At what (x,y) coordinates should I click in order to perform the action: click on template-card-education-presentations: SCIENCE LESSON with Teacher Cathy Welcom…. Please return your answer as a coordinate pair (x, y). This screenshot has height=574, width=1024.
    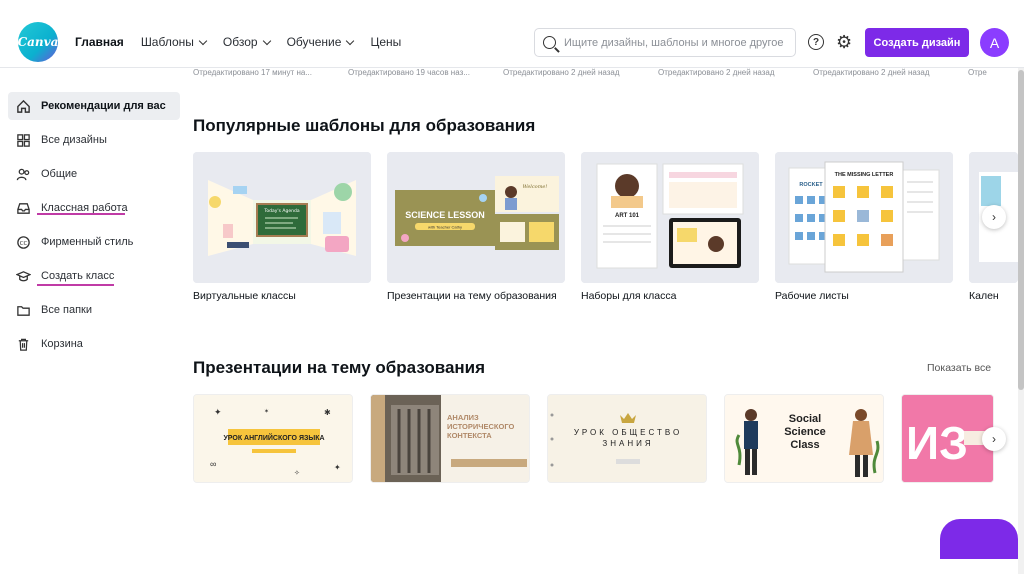
    Looking at the image, I should click on (476, 217).